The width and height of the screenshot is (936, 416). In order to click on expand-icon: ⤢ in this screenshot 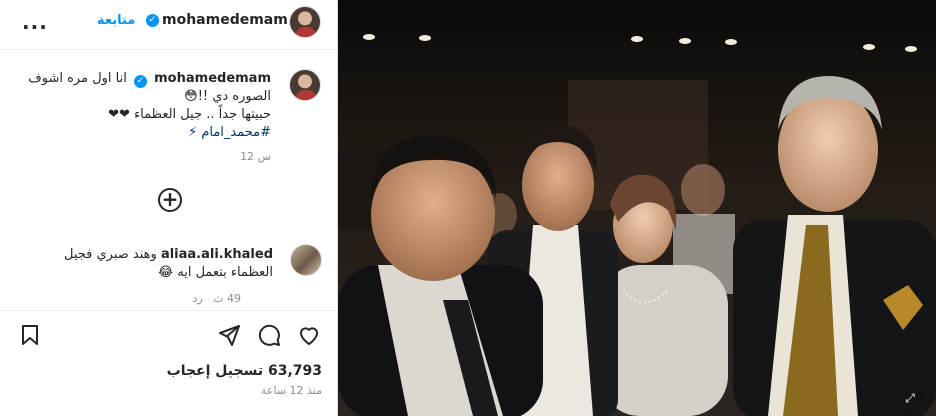, I will do `click(910, 398)`.